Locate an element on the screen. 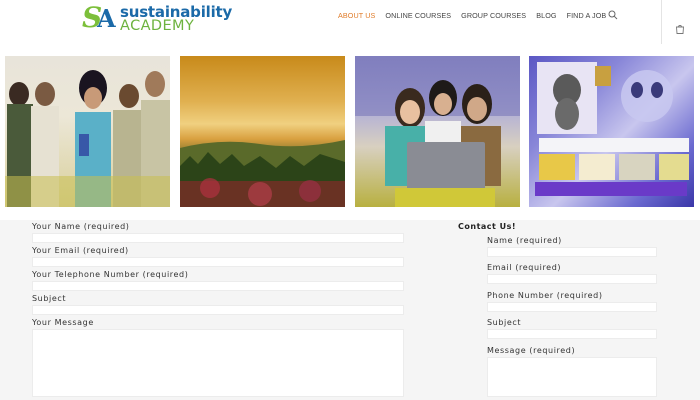 This screenshot has width=700, height=400. contact-name-field is located at coordinates (572, 252).